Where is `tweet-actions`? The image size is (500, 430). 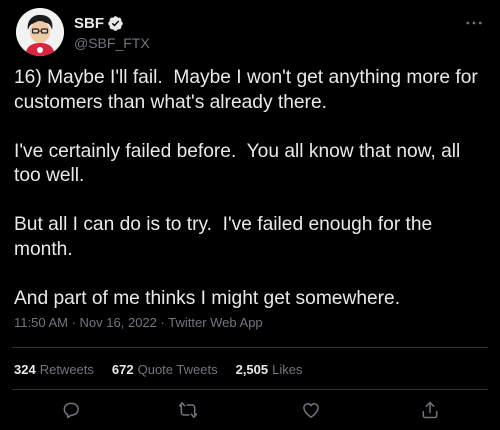 tweet-actions is located at coordinates (250, 411).